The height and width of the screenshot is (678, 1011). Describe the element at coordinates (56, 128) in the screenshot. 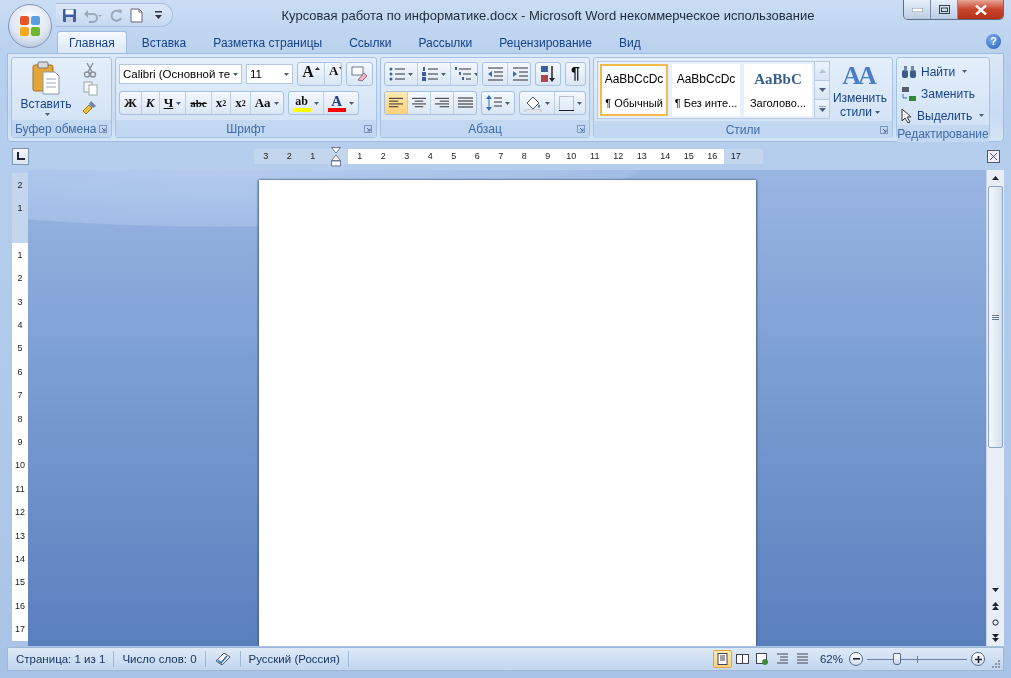

I see `group-label: Буфер обмена` at that location.